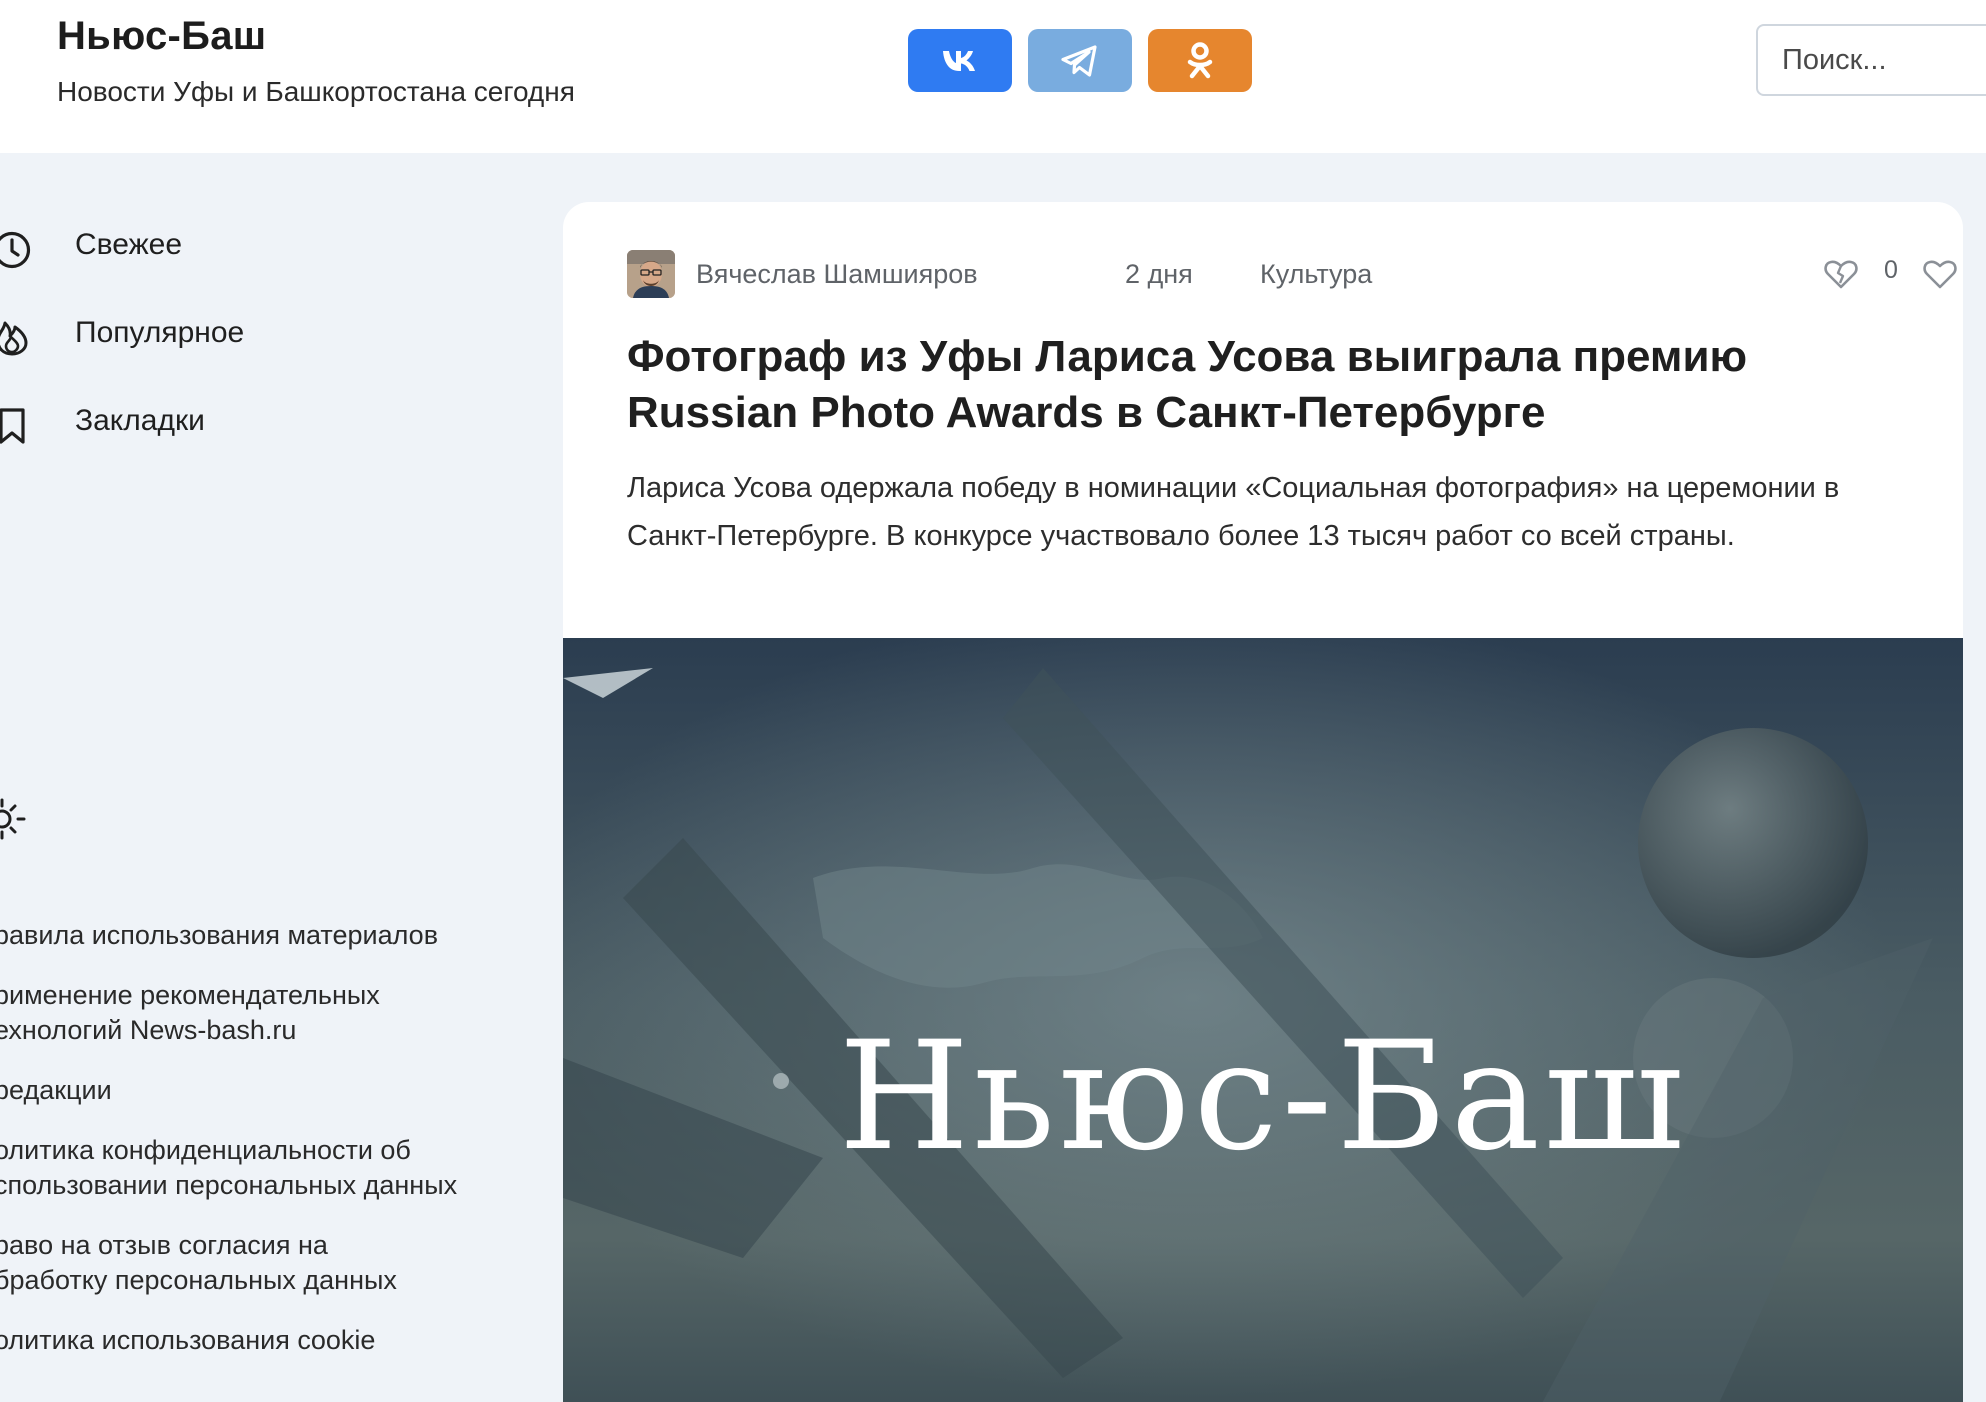  I want to click on svg-text: Ньюс-Баш, so click(1263, 1097).